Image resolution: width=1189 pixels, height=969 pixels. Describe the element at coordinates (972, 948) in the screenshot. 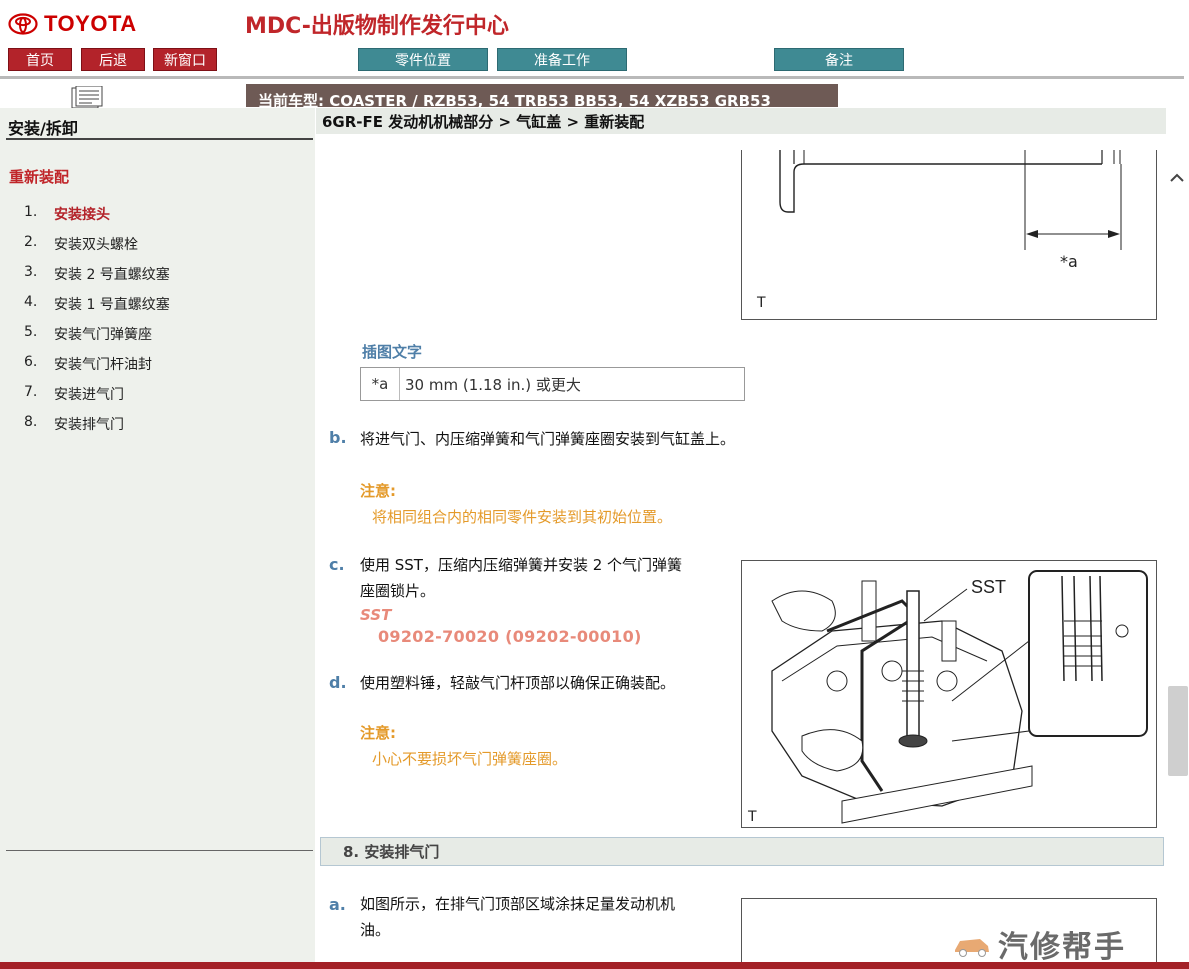

I see `car-icon` at that location.